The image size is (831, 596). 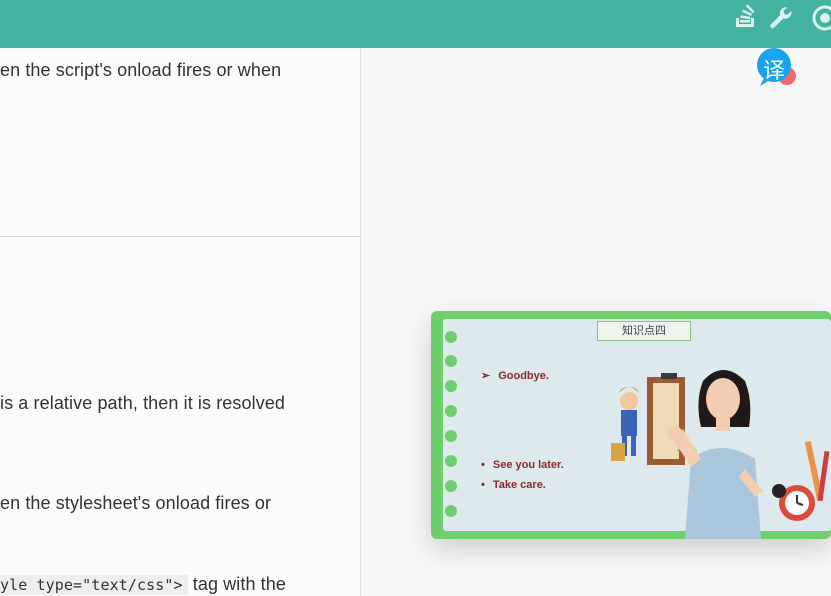 I want to click on inline-code-style-tag: yle type="text/css">, so click(x=94, y=585).